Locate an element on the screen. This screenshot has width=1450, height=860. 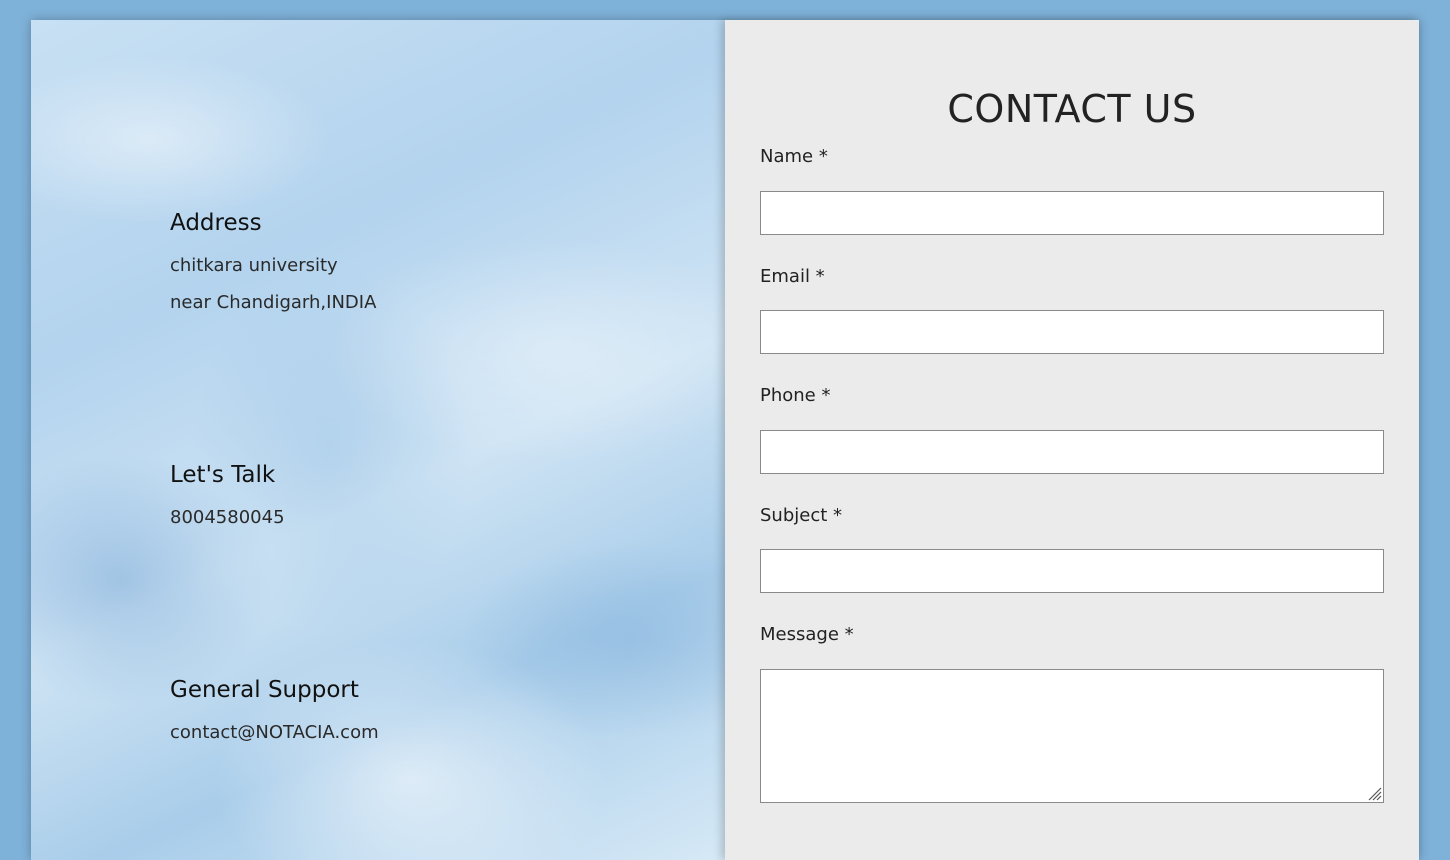
subject-label: Subject * is located at coordinates (801, 515).